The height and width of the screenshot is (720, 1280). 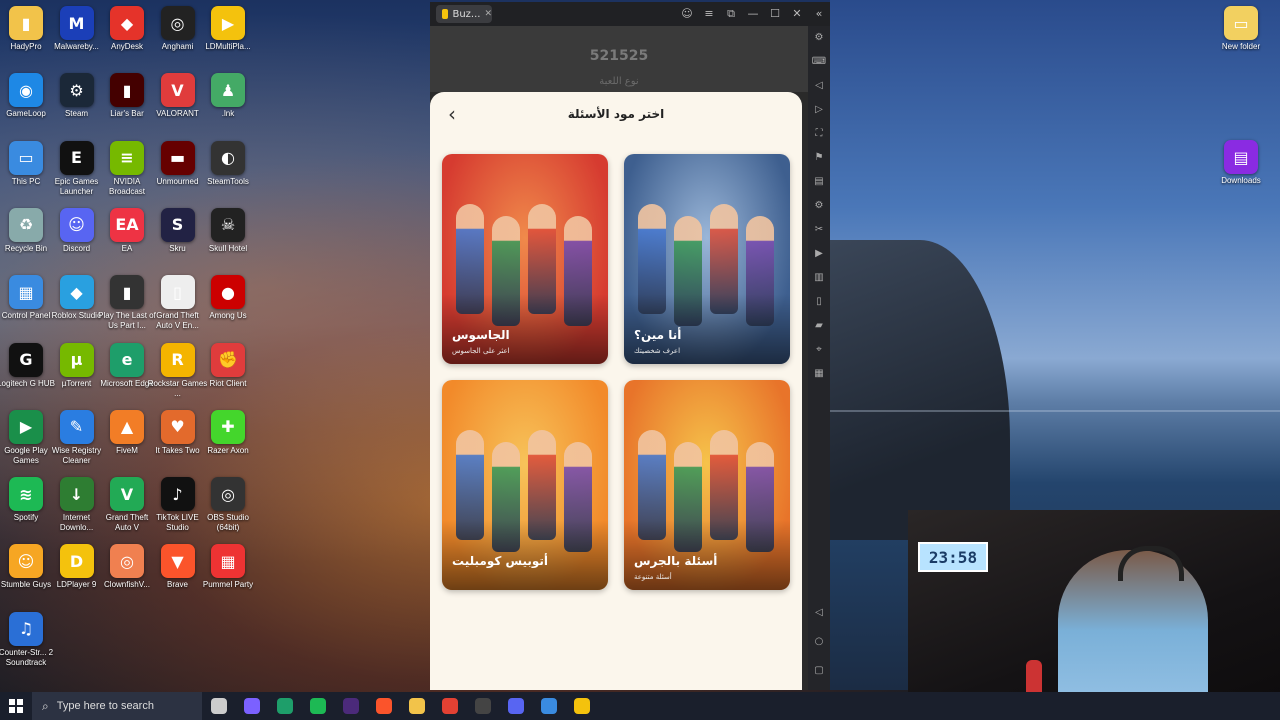 What do you see at coordinates (819, 110) in the screenshot?
I see `sidebar-tool-icon: ▷` at bounding box center [819, 110].